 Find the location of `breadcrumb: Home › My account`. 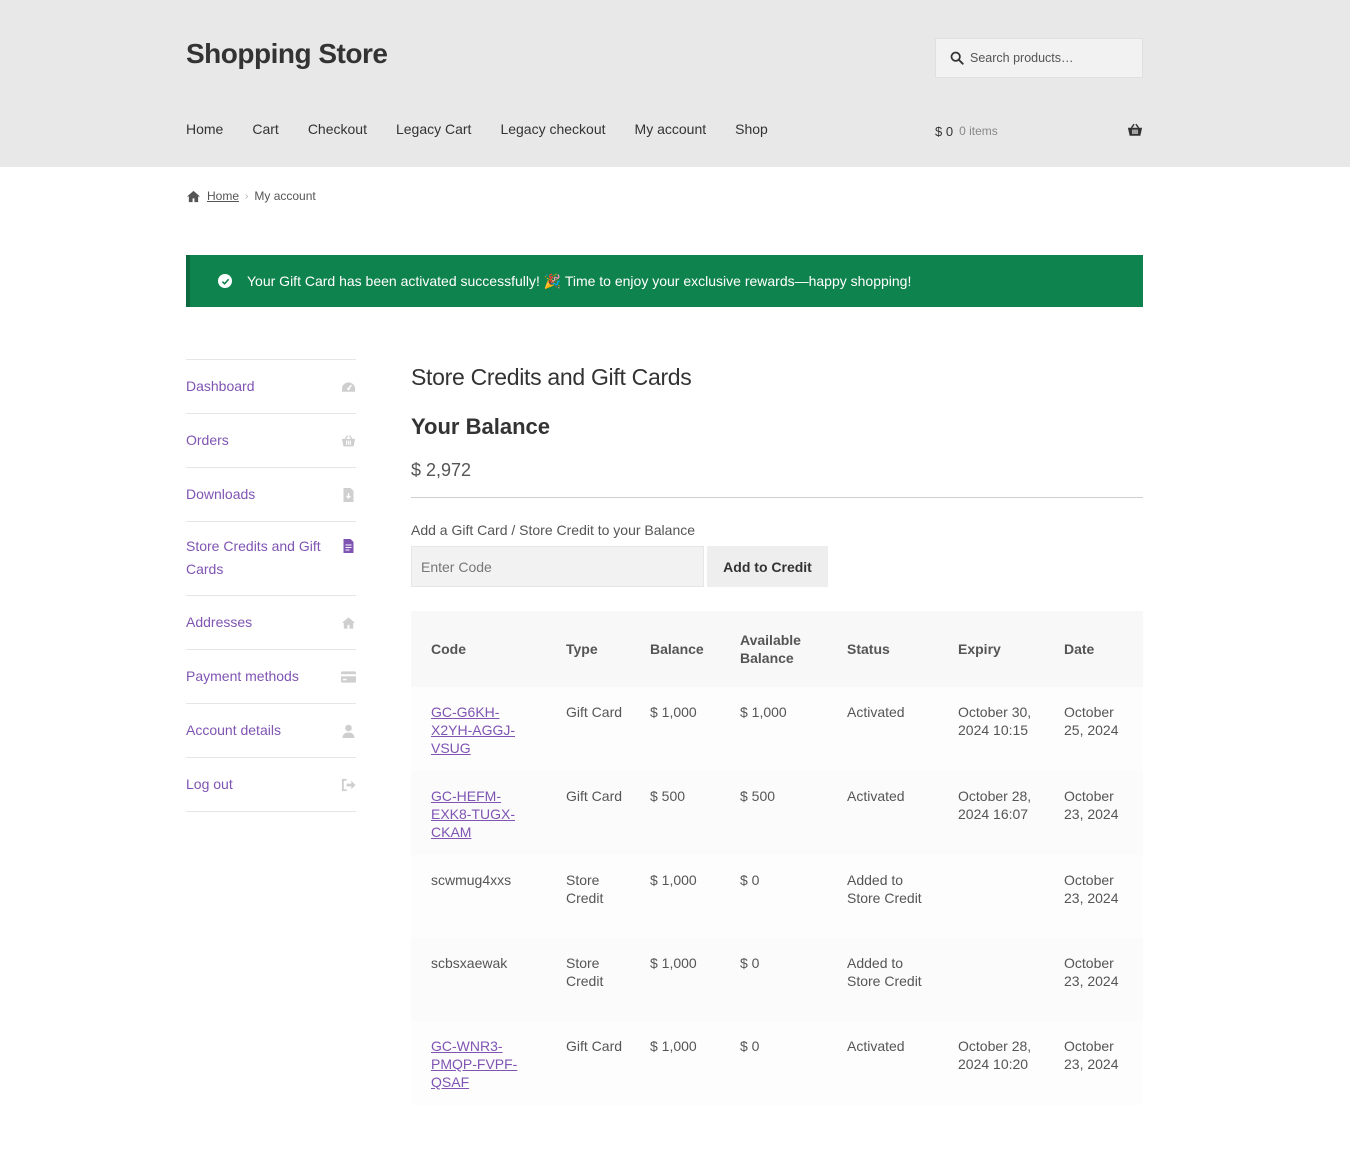

breadcrumb: Home › My account is located at coordinates (251, 196).